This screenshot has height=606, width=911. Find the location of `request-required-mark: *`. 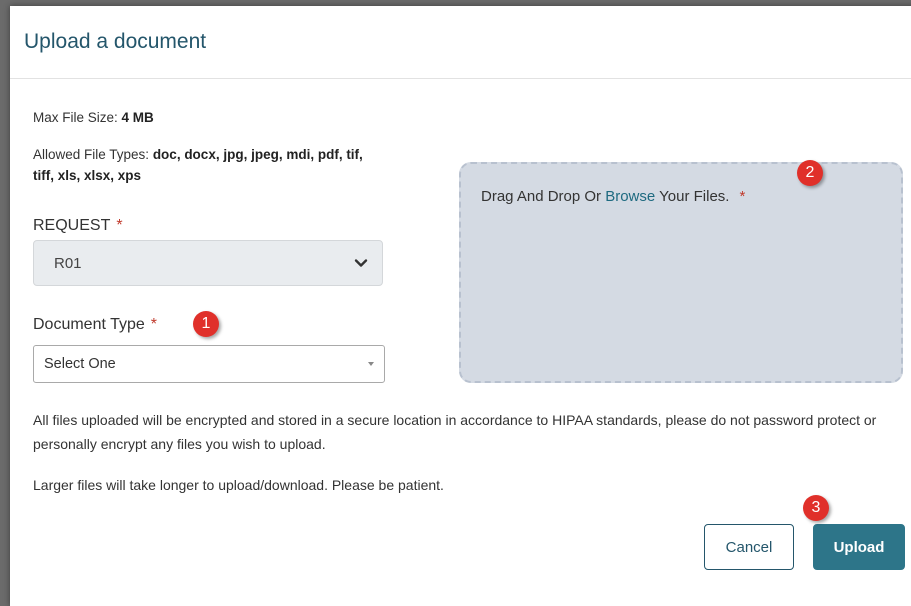

request-required-mark: * is located at coordinates (119, 225).